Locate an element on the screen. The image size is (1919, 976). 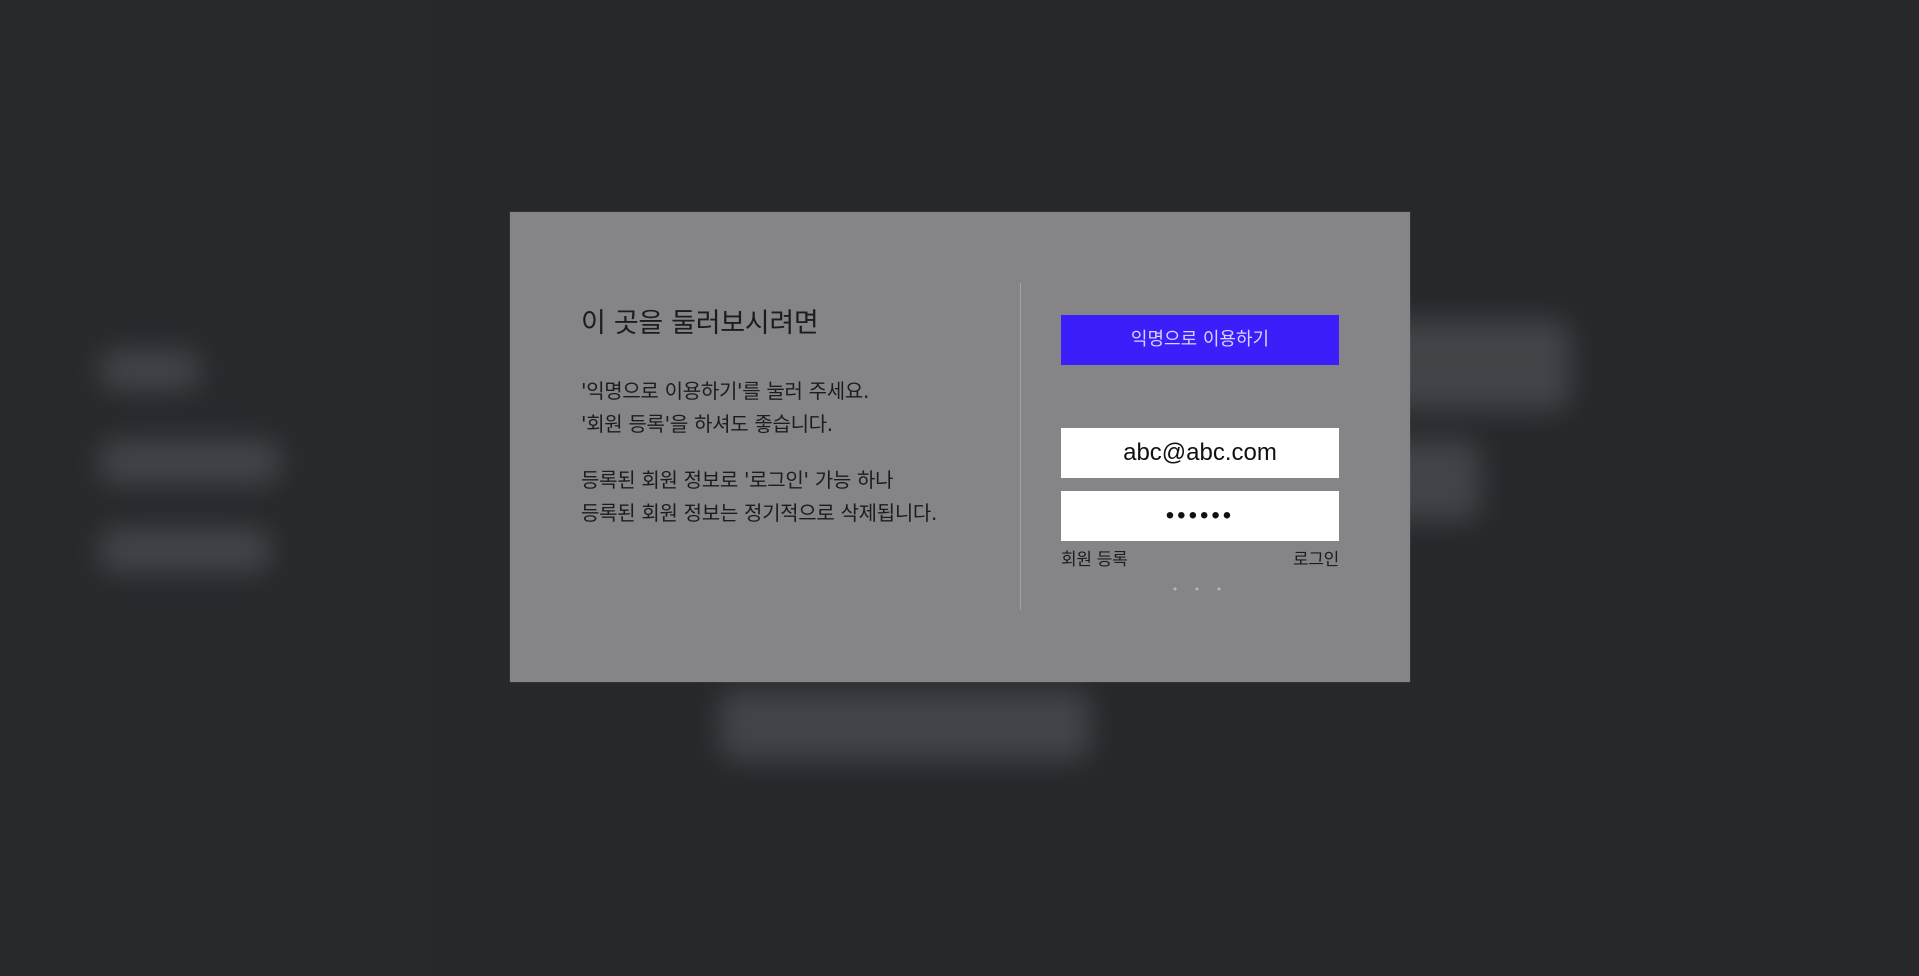
auth-panel: 익명으로 이용하기 회원 등록 로그인 • • • is located at coordinates (1200, 455).